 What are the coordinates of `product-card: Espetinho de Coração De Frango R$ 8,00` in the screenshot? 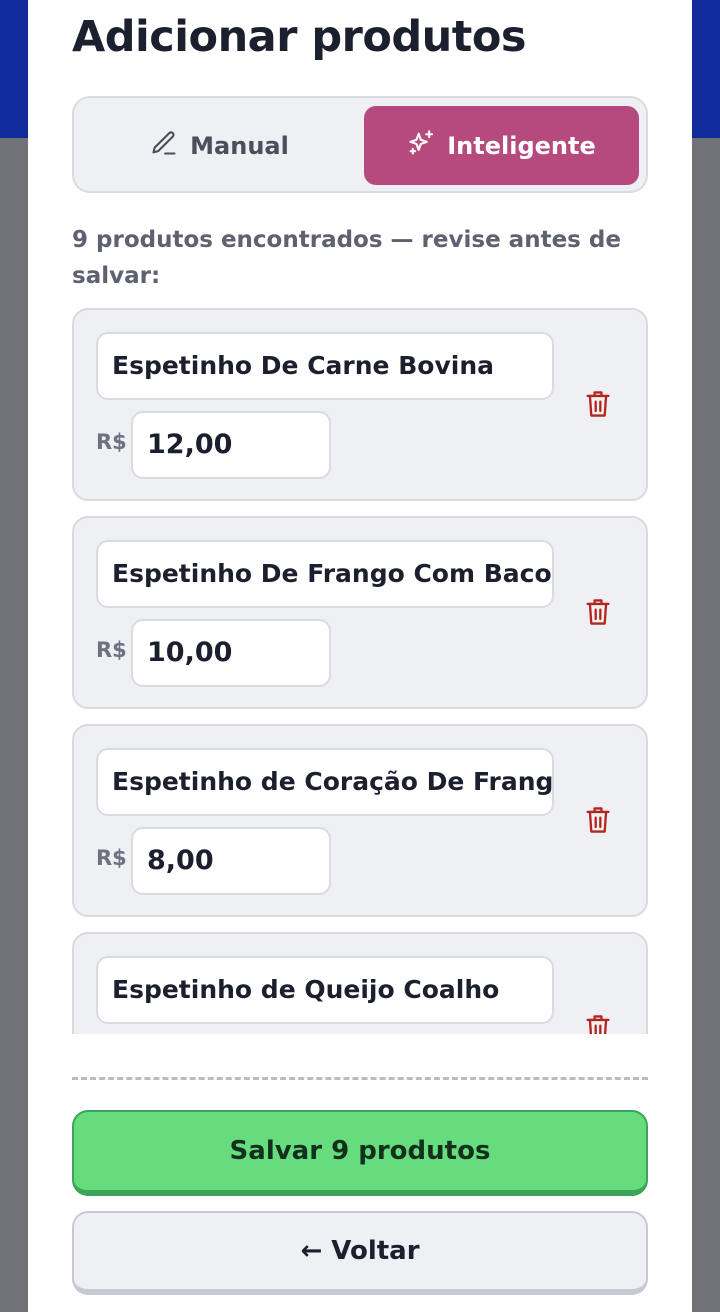 It's located at (360, 820).